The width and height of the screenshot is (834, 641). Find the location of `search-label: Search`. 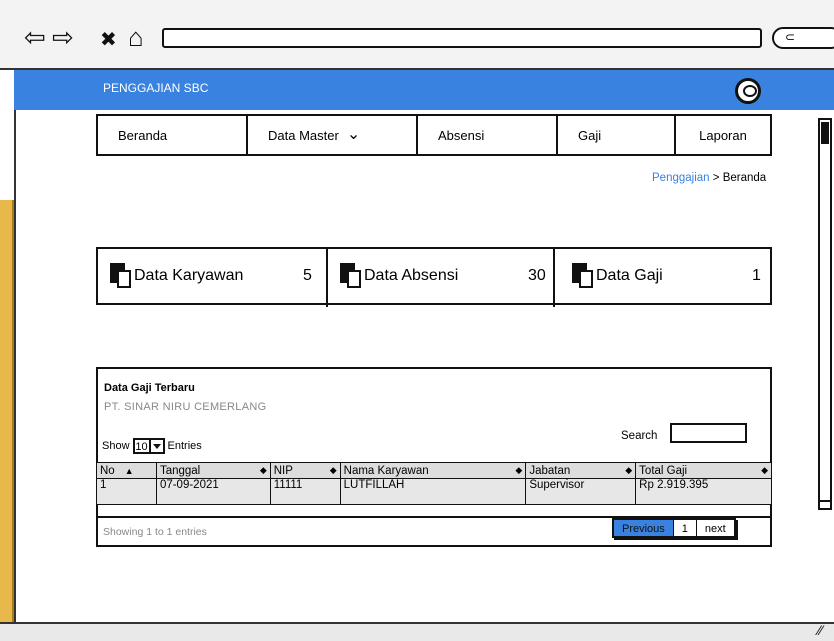

search-label: Search is located at coordinates (639, 436).